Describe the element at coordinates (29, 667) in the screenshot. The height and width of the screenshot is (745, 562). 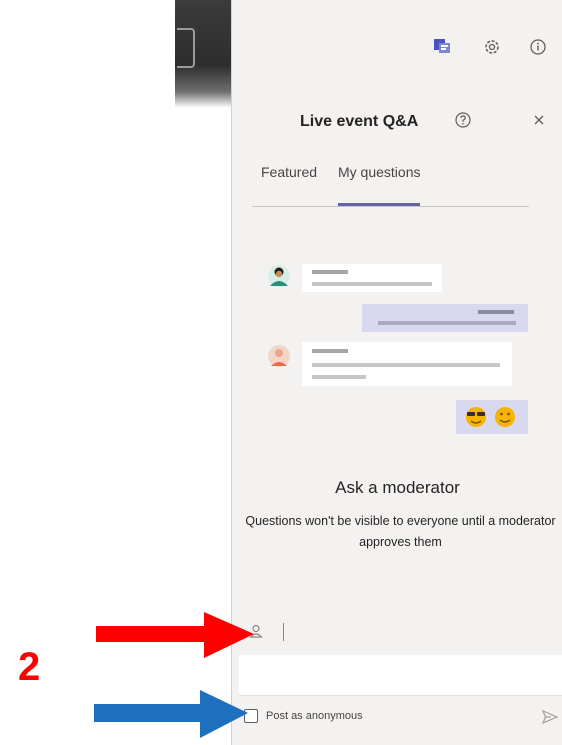
I see `annotation-number: 2` at that location.